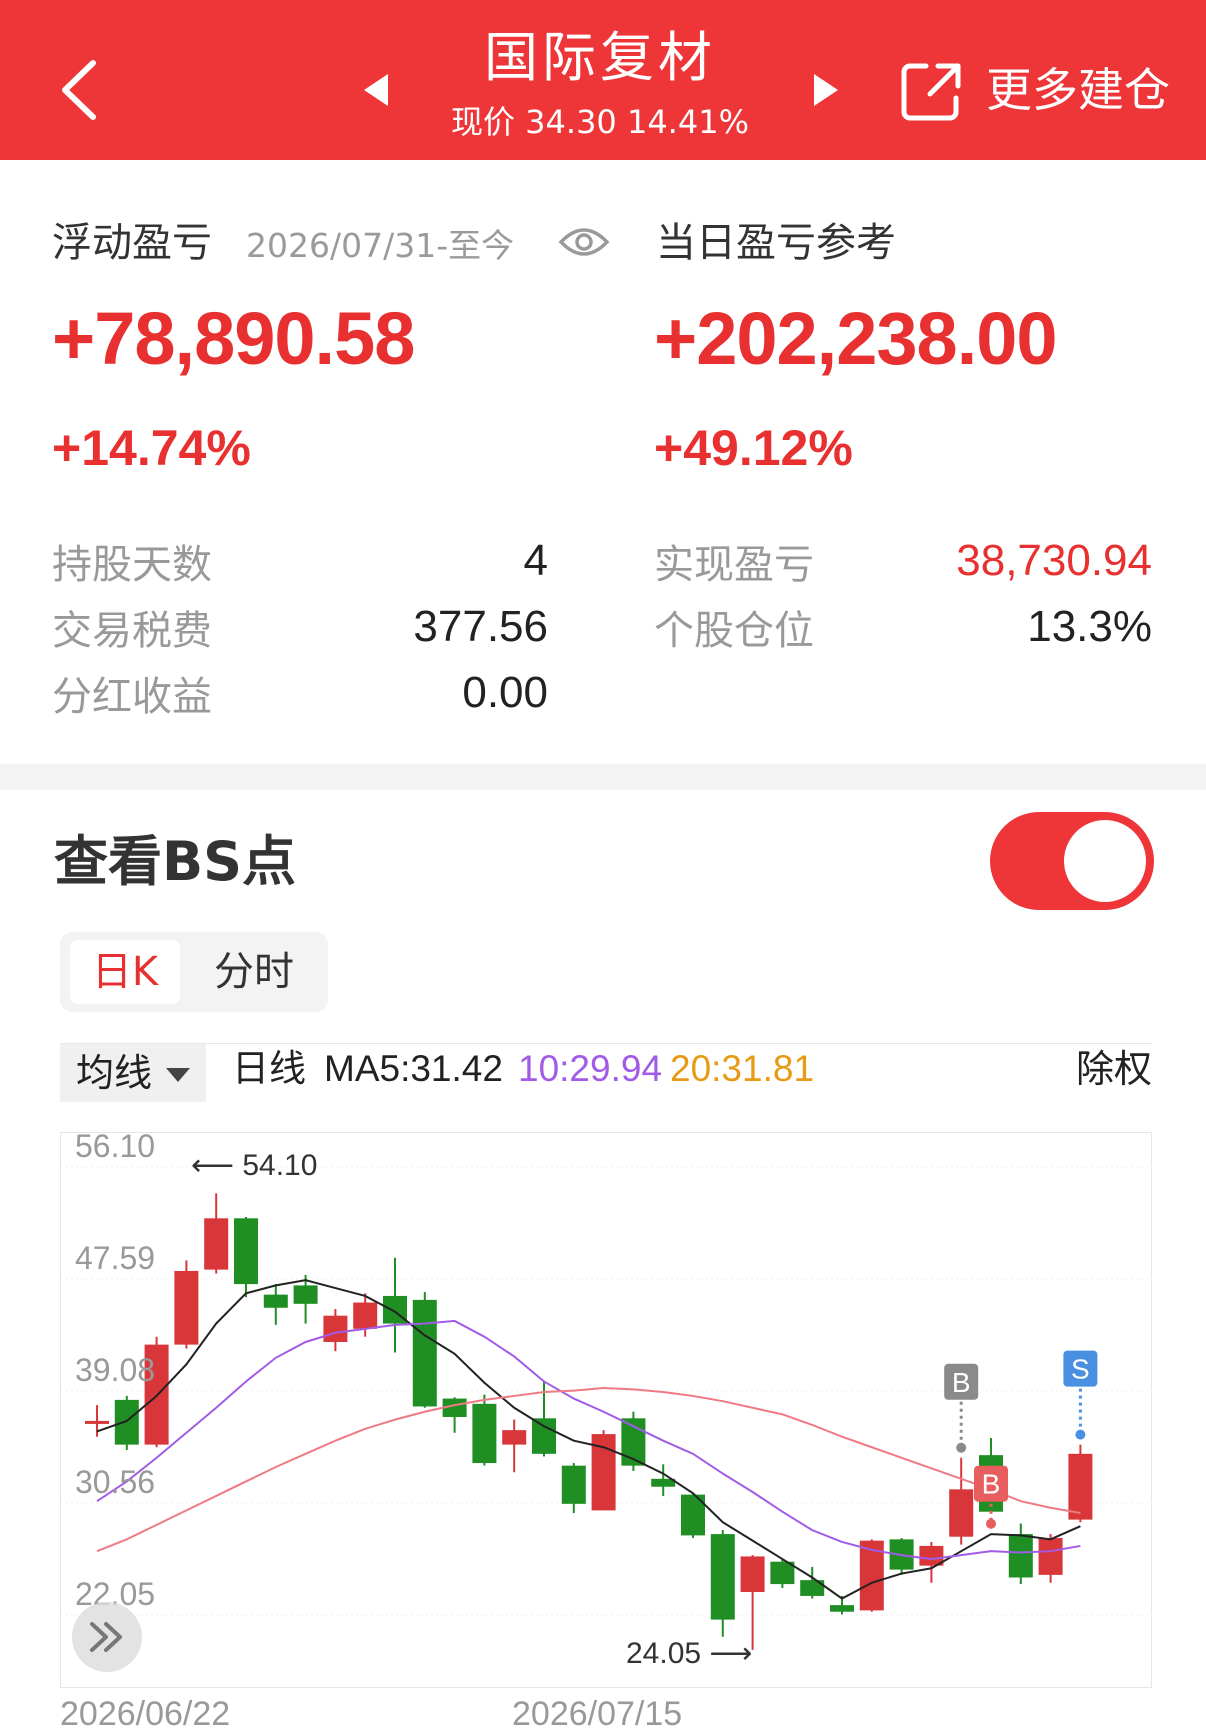 Image resolution: width=1206 pixels, height=1732 pixels. Describe the element at coordinates (776, 243) in the screenshot. I see `daily-pl-label: 当日盈亏参考` at that location.